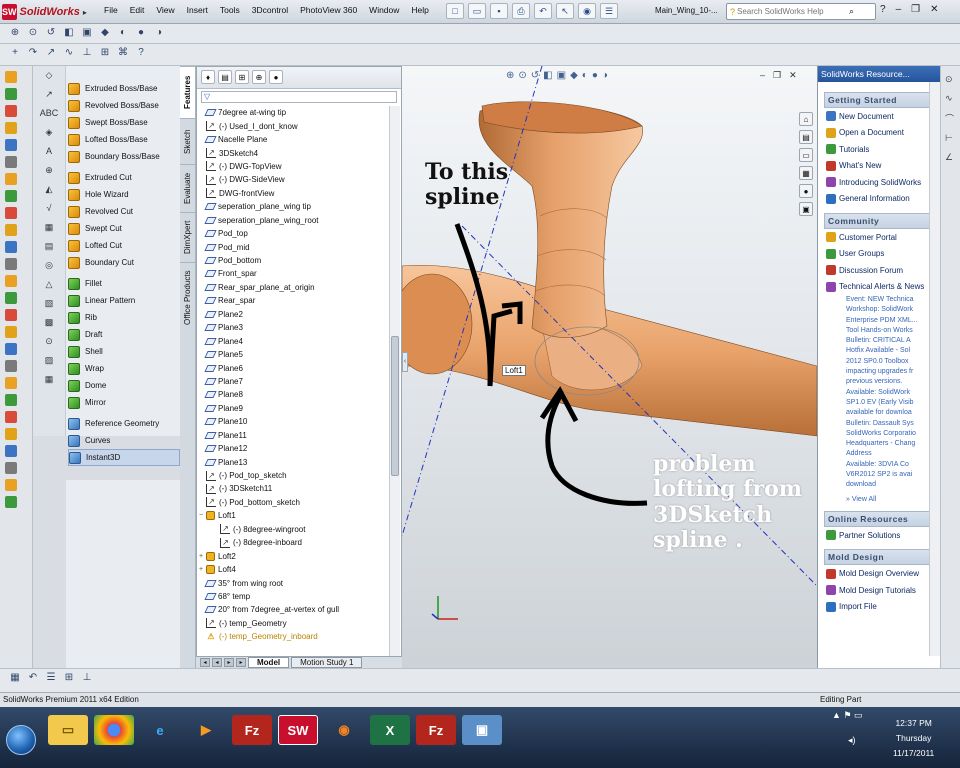  What do you see at coordinates (293, 125) in the screenshot?
I see `tree-item: ↗ (-) Used_I_dont_know` at bounding box center [293, 125].